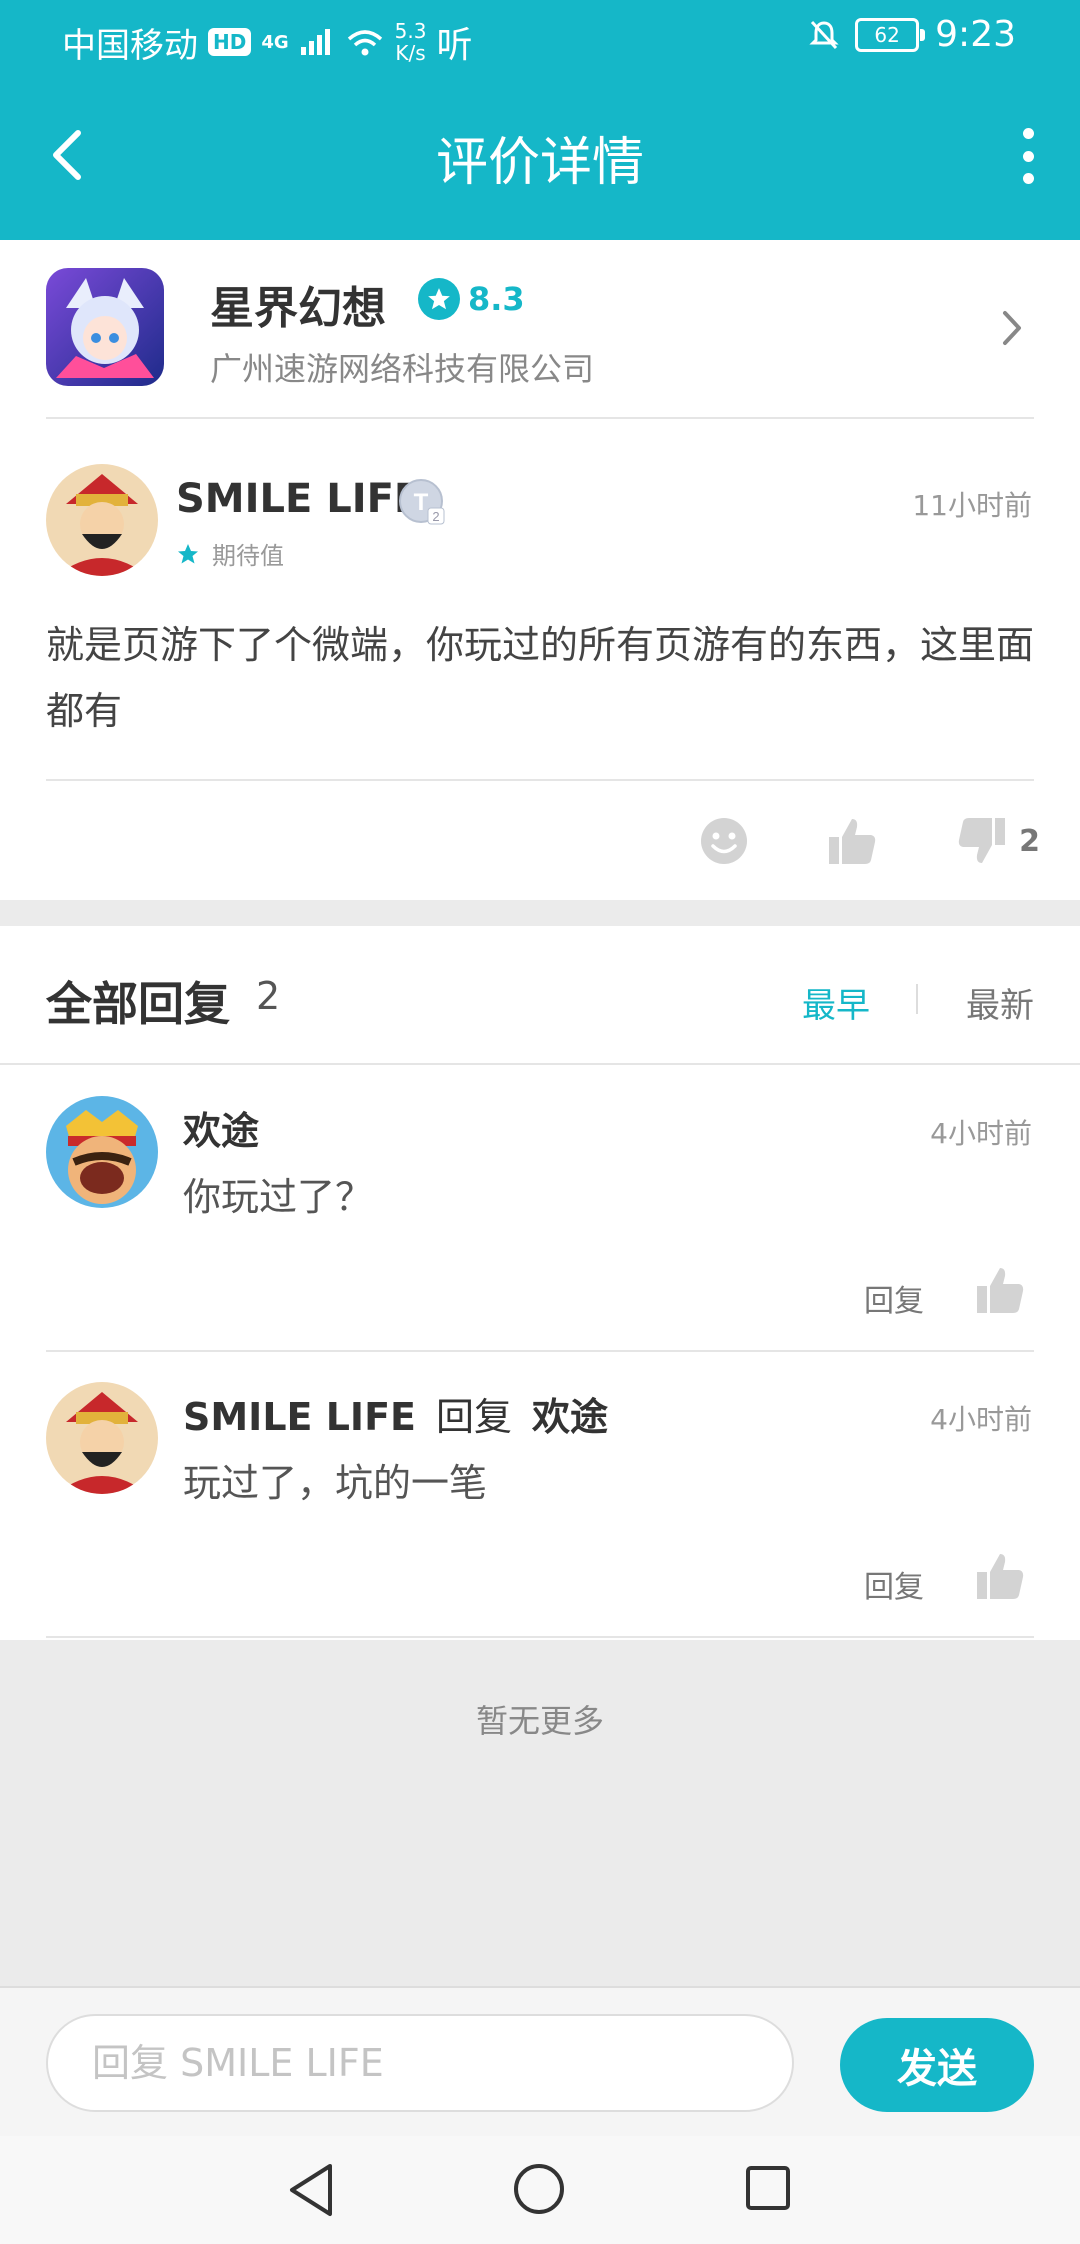 The image size is (1080, 2244). I want to click on emoji-button, so click(724, 841).